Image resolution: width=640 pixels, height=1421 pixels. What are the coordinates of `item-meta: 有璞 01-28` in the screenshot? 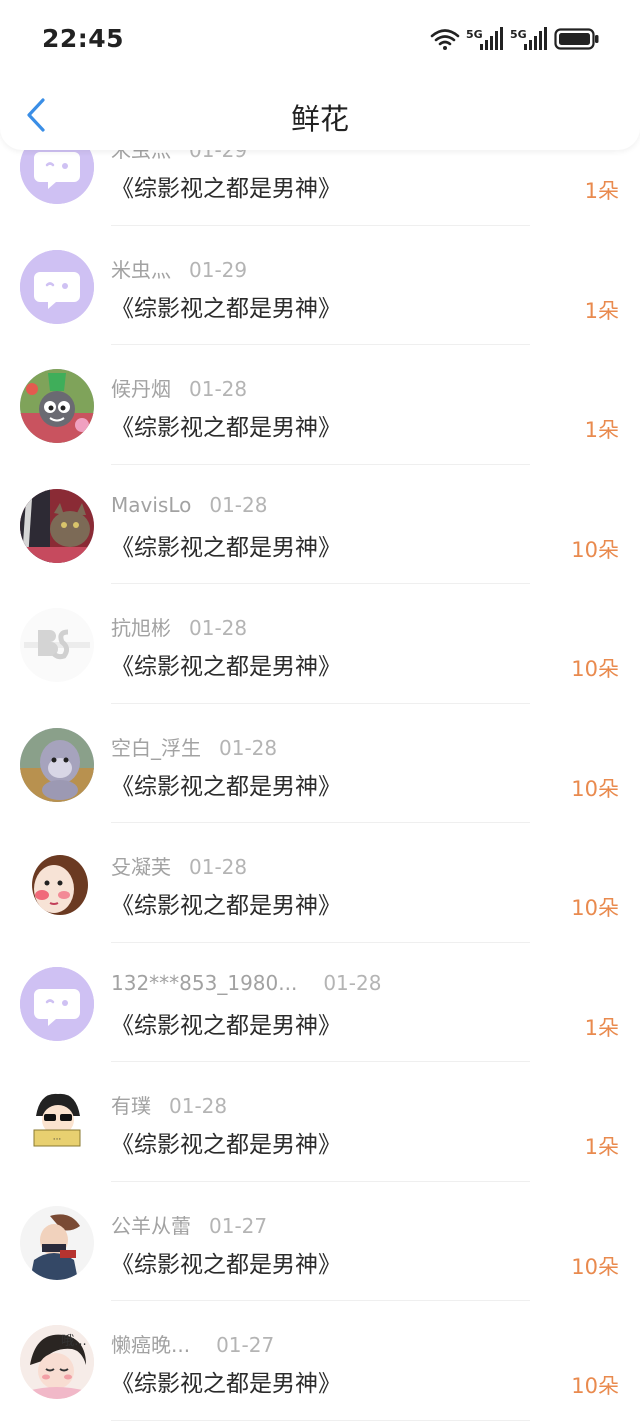 It's located at (169, 1104).